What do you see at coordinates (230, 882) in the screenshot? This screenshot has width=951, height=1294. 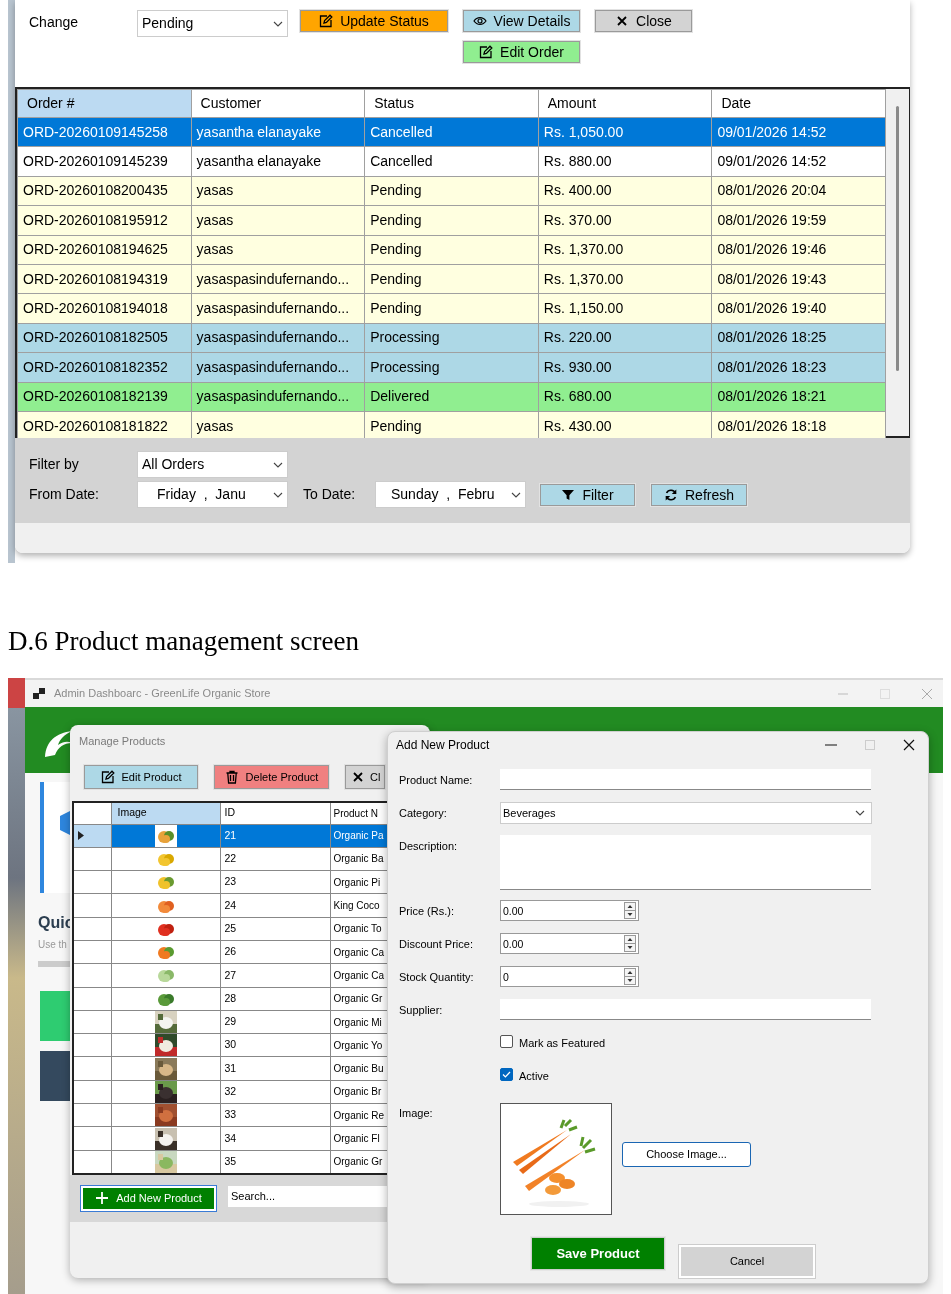 I see `table-row: 23 Organic Pi` at bounding box center [230, 882].